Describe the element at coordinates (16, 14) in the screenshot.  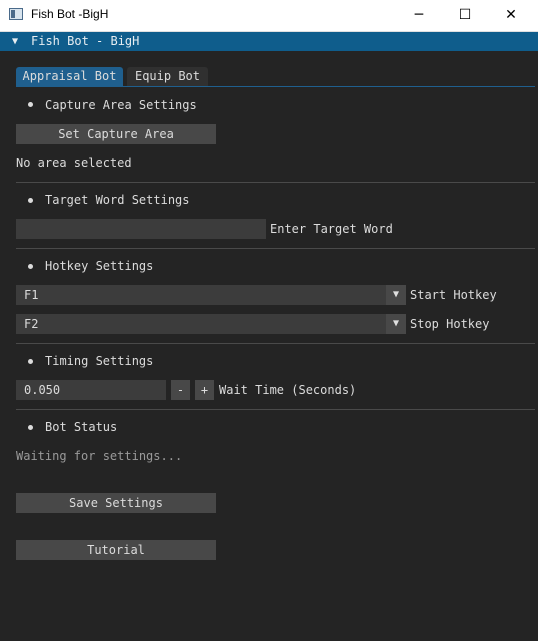
I see `app-icon` at that location.